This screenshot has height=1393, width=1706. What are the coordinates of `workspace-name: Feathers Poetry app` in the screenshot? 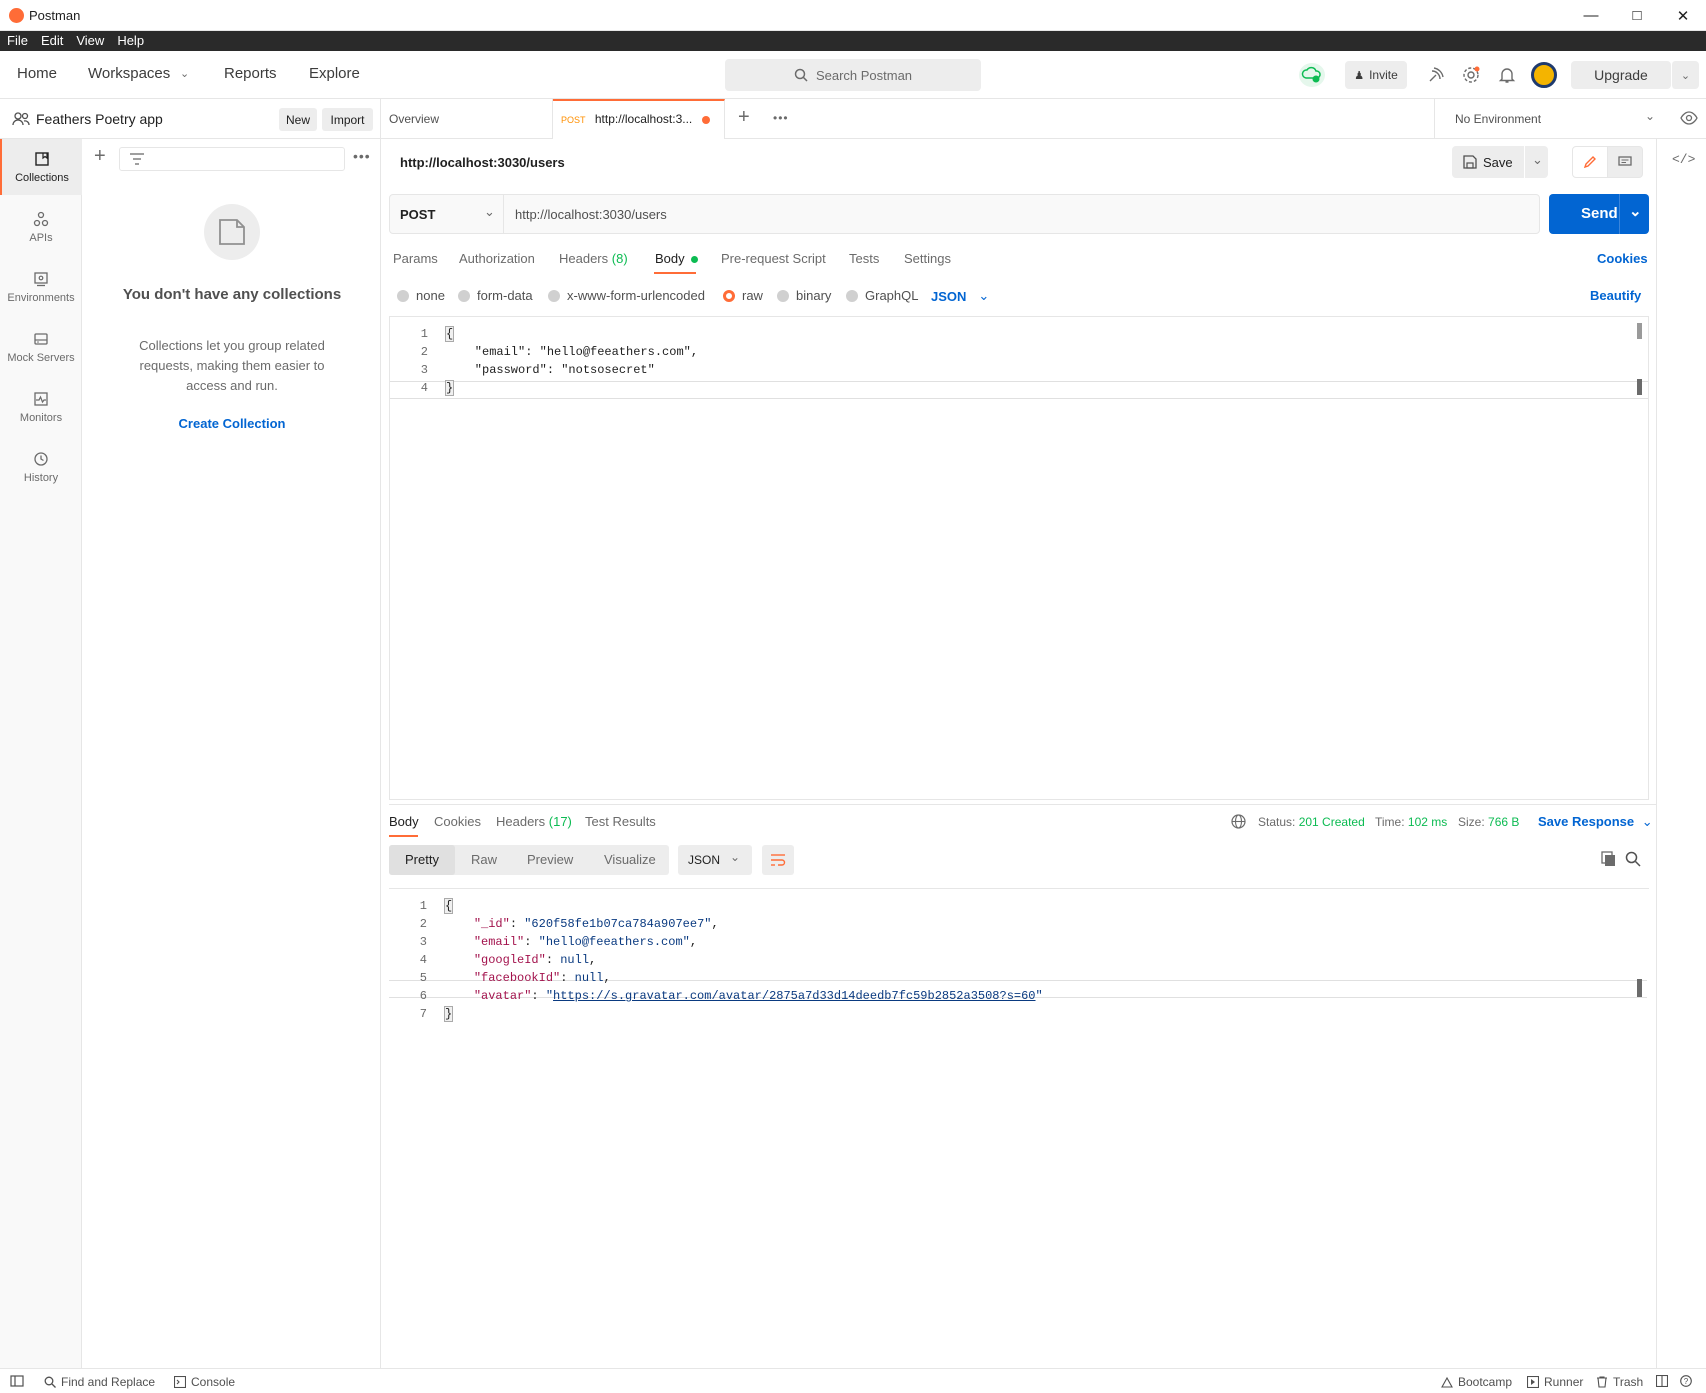 It's located at (99, 119).